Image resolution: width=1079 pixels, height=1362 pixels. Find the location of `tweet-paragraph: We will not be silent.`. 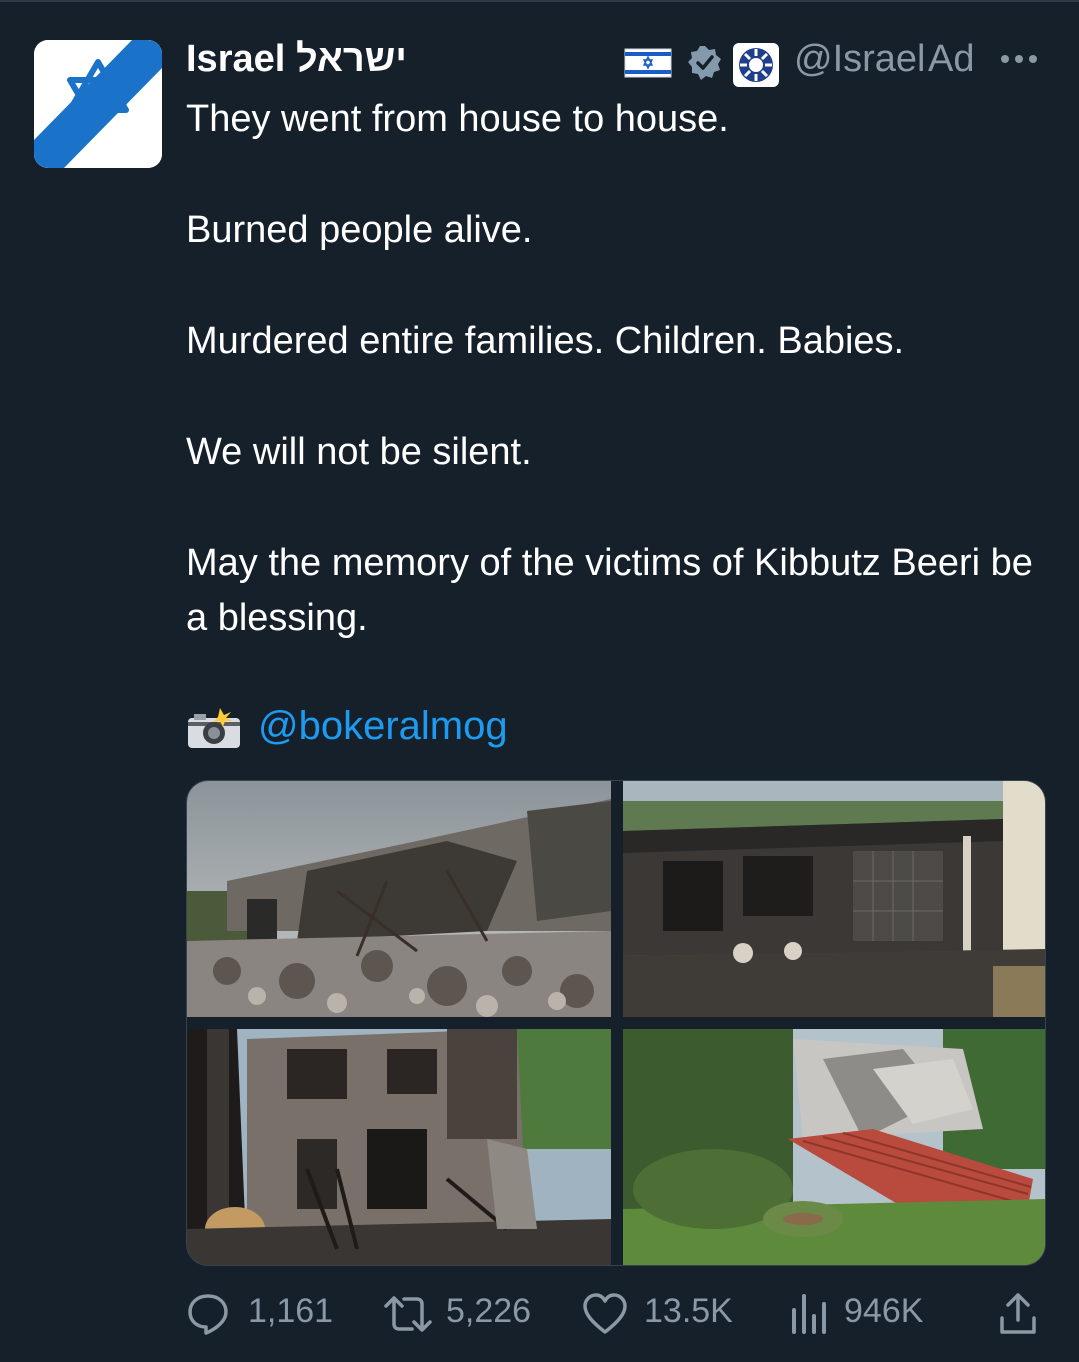

tweet-paragraph: We will not be silent. is located at coordinates (359, 452).